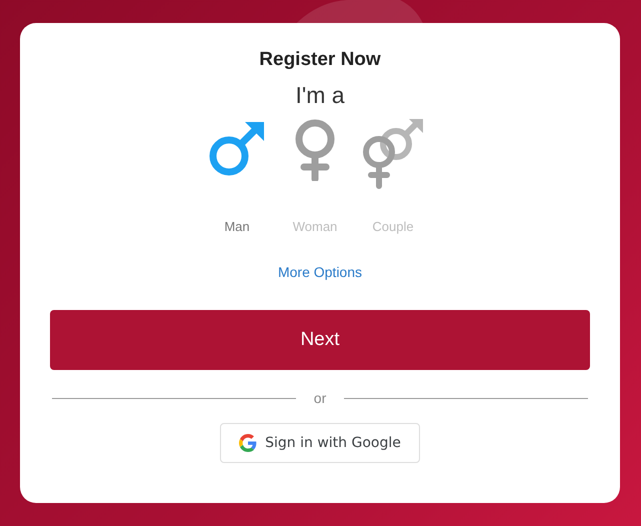 The image size is (641, 526). What do you see at coordinates (237, 226) in the screenshot?
I see `option-label: Man` at bounding box center [237, 226].